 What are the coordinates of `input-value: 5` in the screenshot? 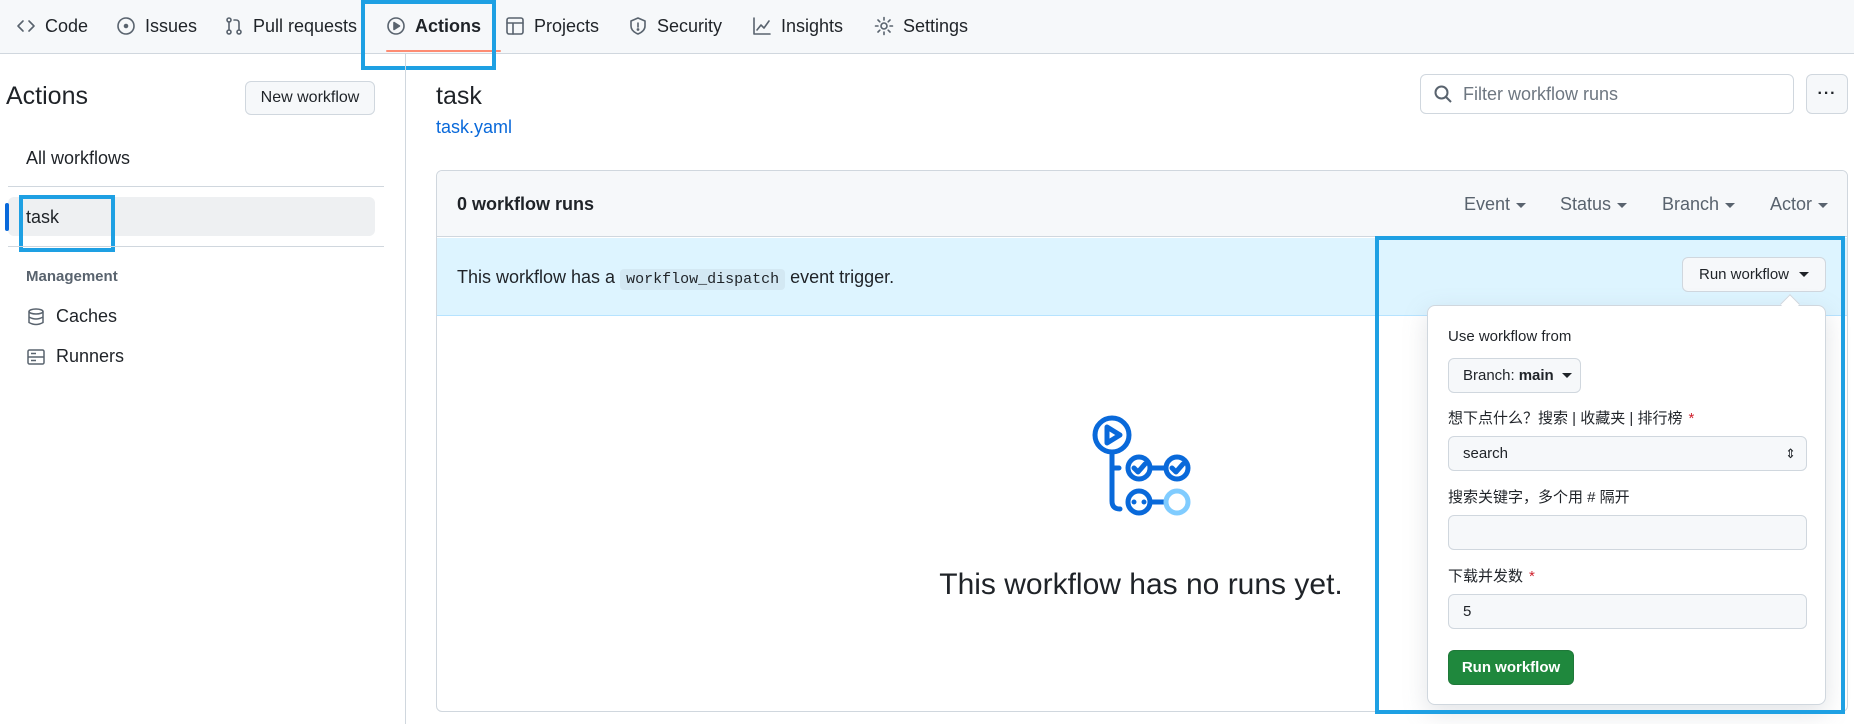 It's located at (1467, 611).